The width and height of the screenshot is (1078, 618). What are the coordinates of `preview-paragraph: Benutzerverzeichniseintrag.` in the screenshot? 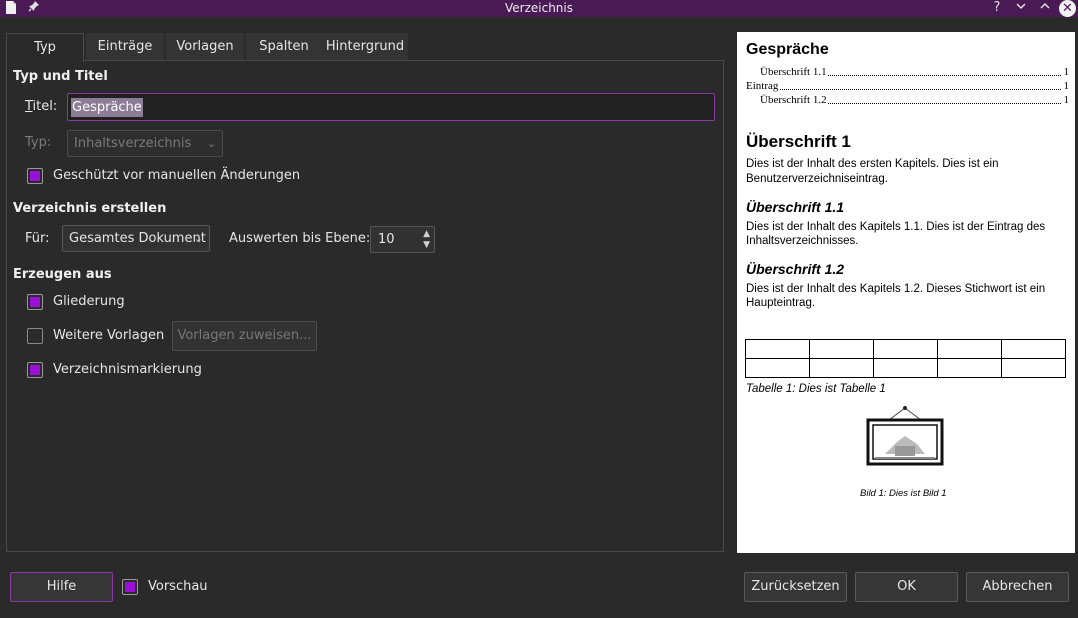 It's located at (817, 179).